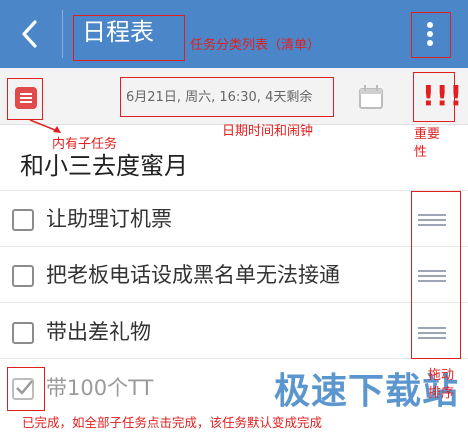  I want to click on back-button, so click(30, 34).